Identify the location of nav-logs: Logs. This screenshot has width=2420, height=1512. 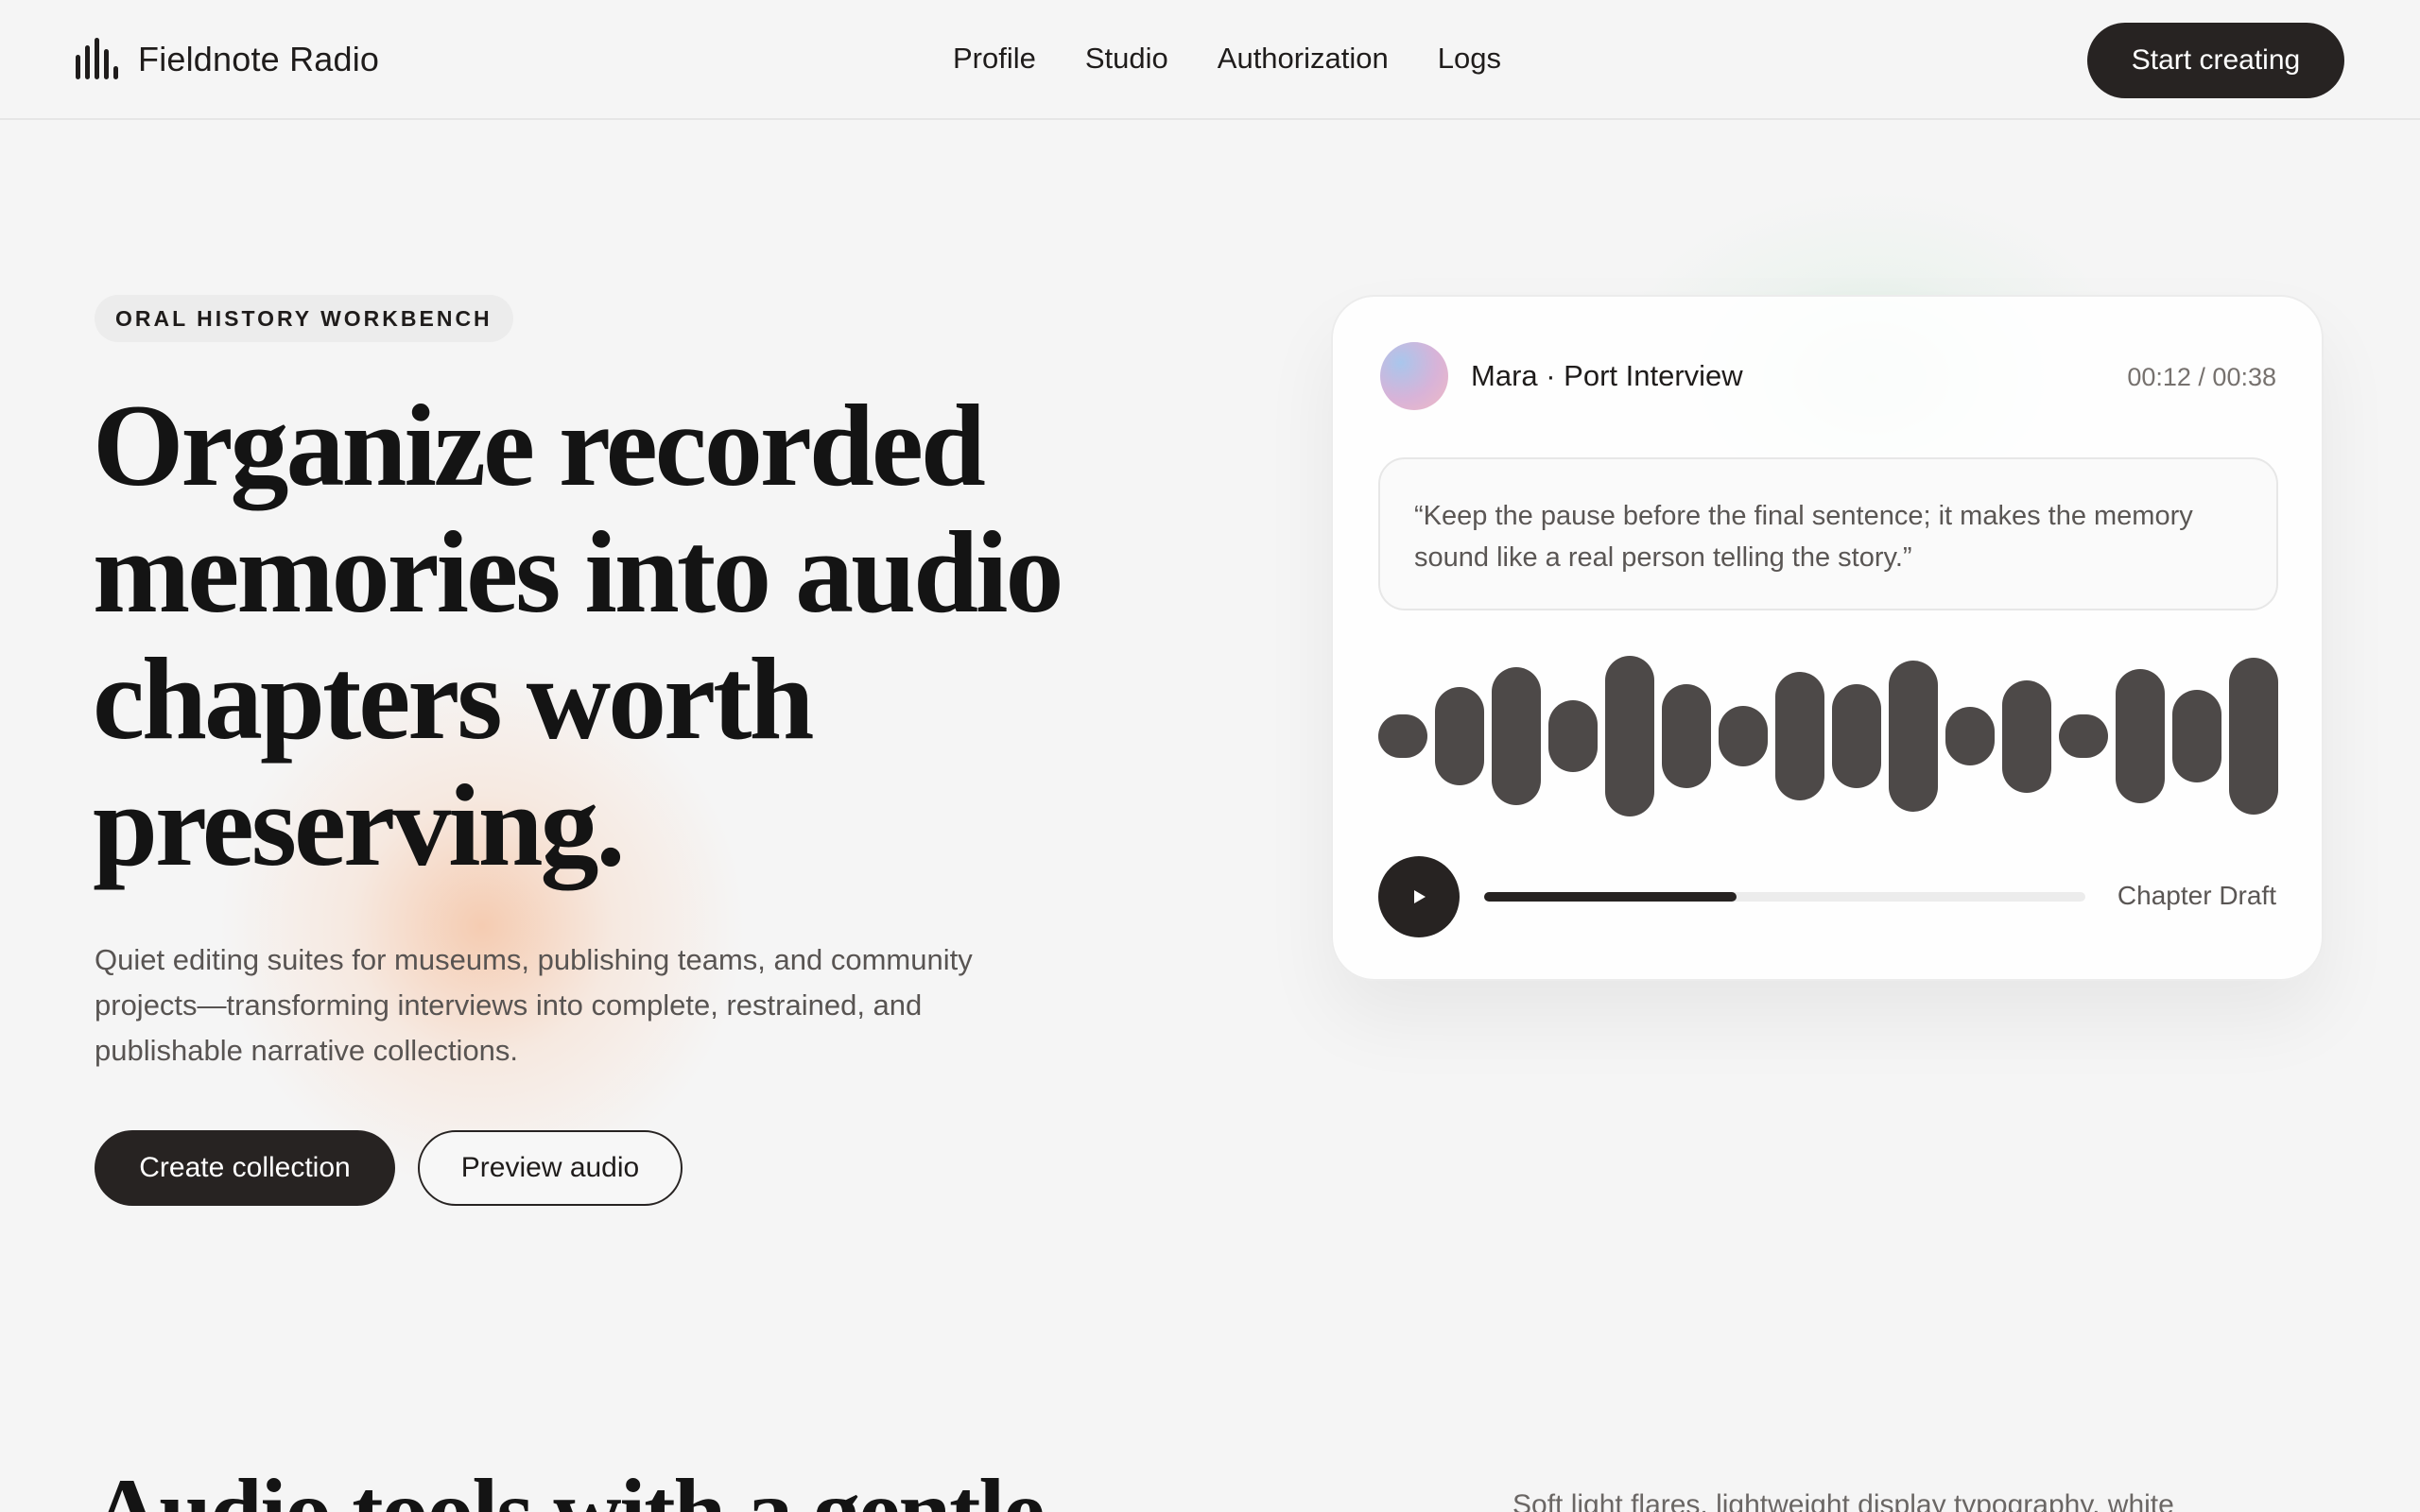
(1469, 59).